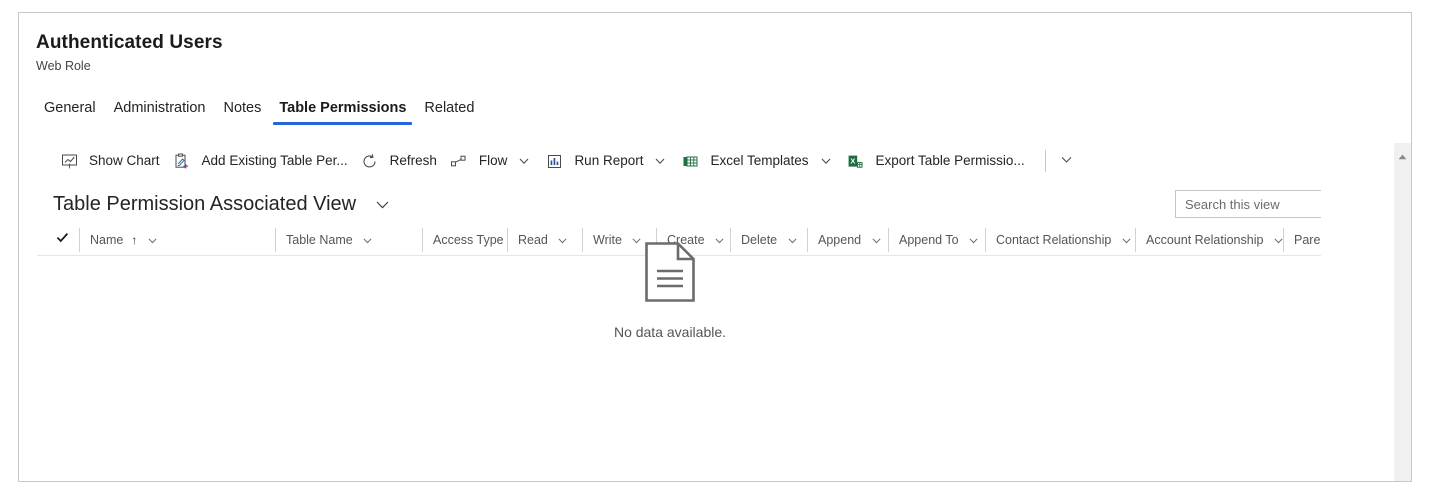 The width and height of the screenshot is (1430, 500). I want to click on page-title: Authenticated Users, so click(129, 42).